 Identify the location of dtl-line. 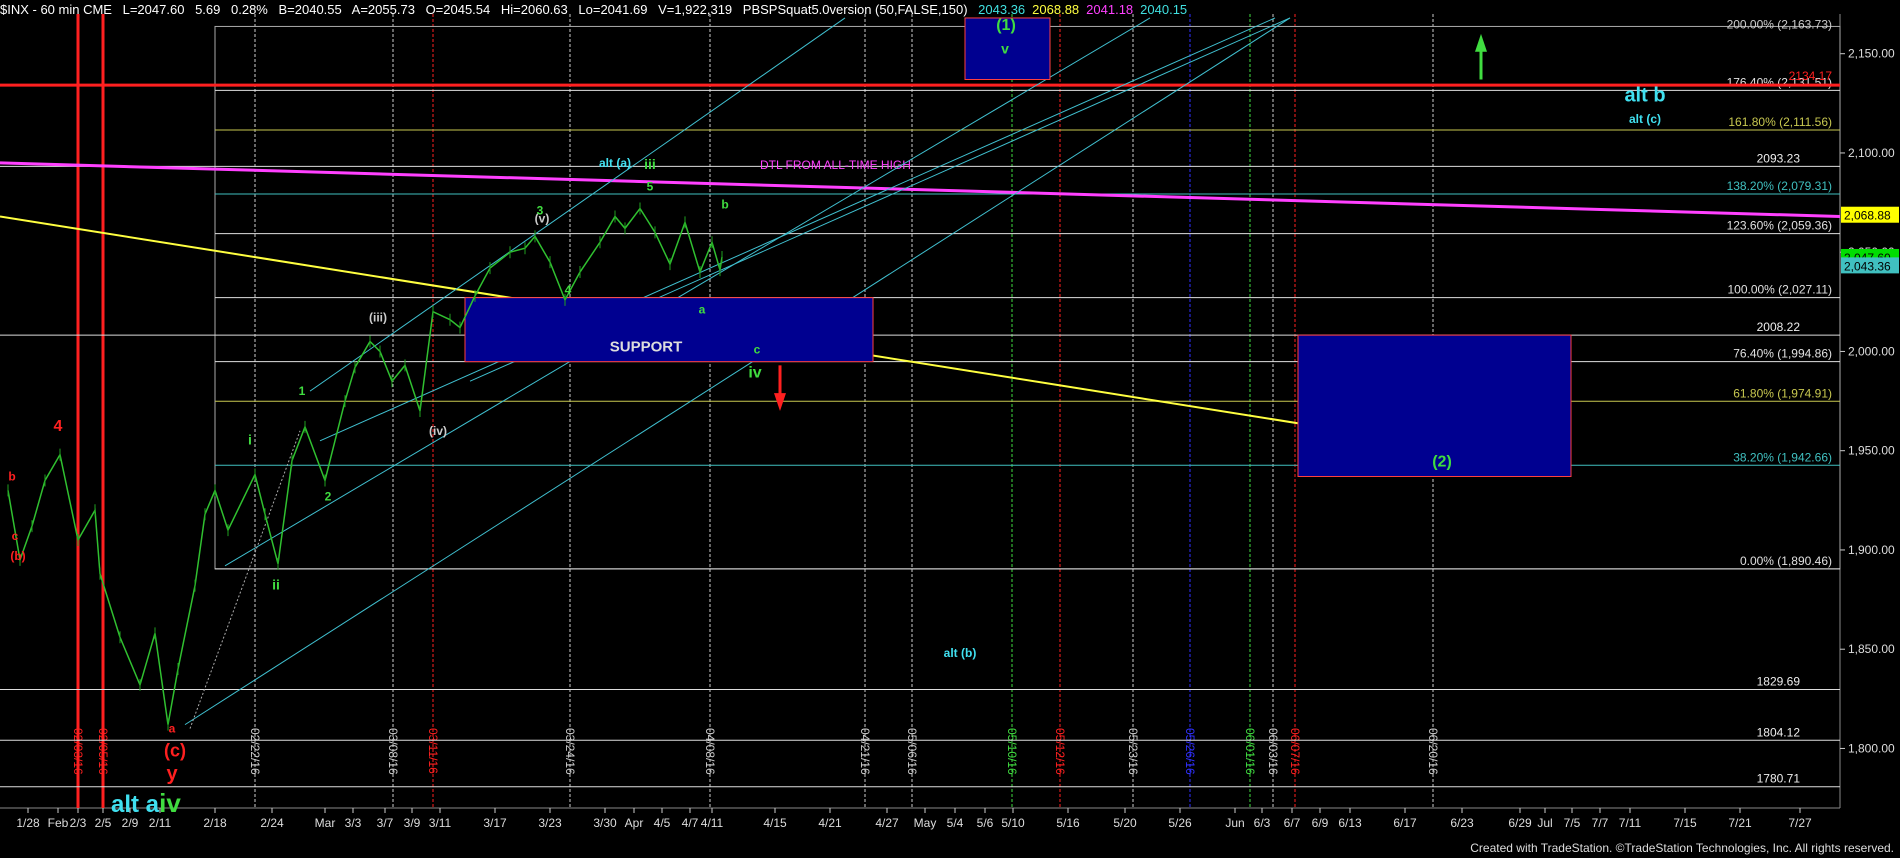
(920, 189).